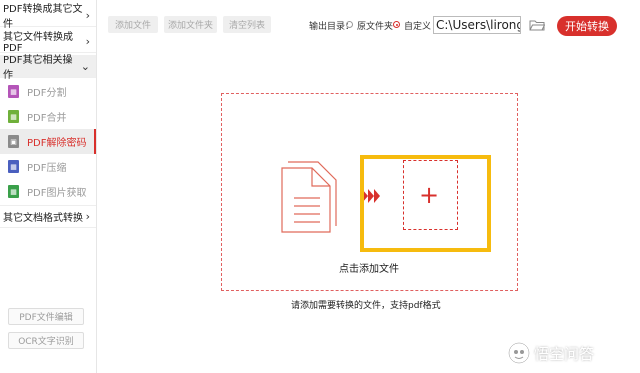 This screenshot has height=373, width=640. What do you see at coordinates (13, 116) in the screenshot?
I see `merge-icon: ▦` at bounding box center [13, 116].